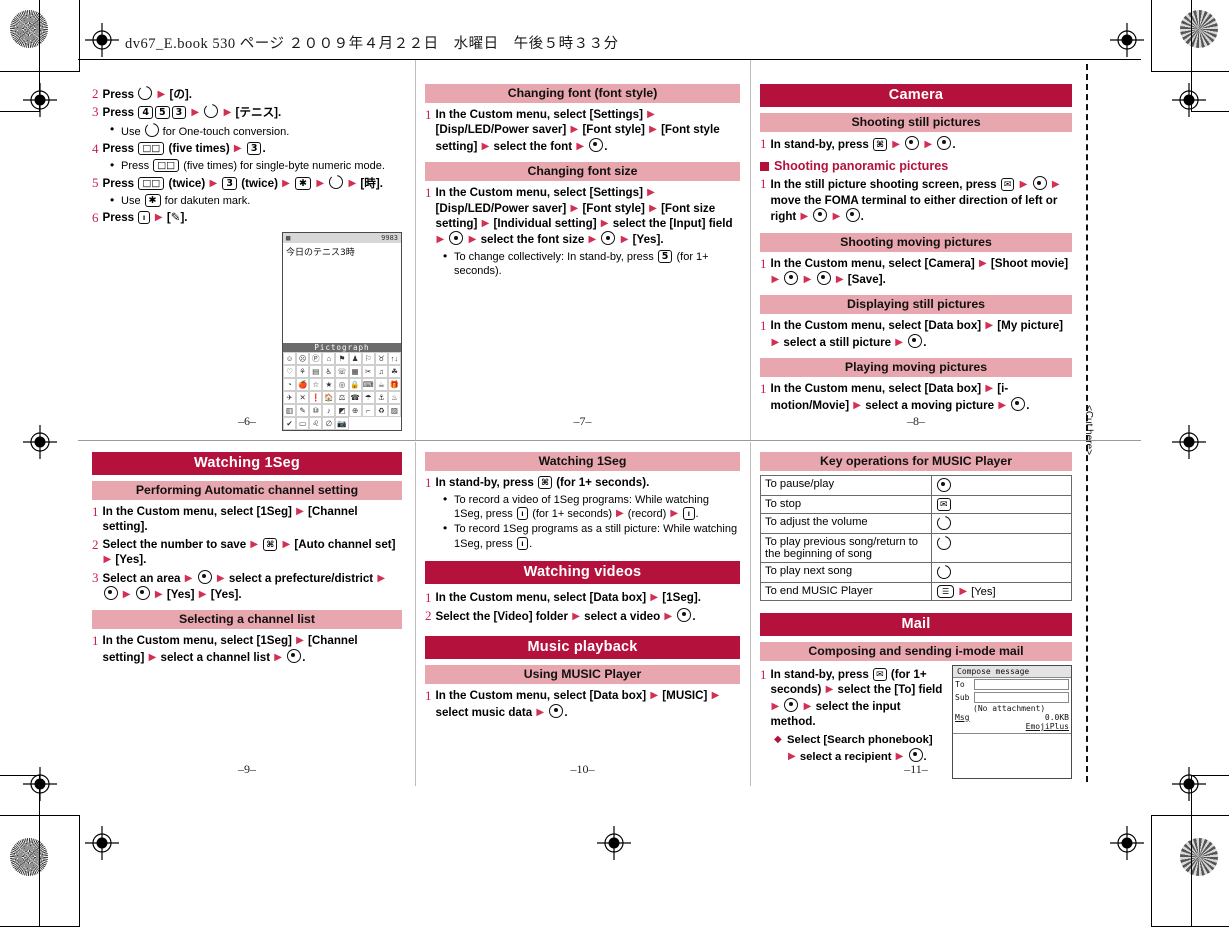 The height and width of the screenshot is (927, 1229). I want to click on subsection-heading-label: Shooting panoramic pictures, so click(861, 166).